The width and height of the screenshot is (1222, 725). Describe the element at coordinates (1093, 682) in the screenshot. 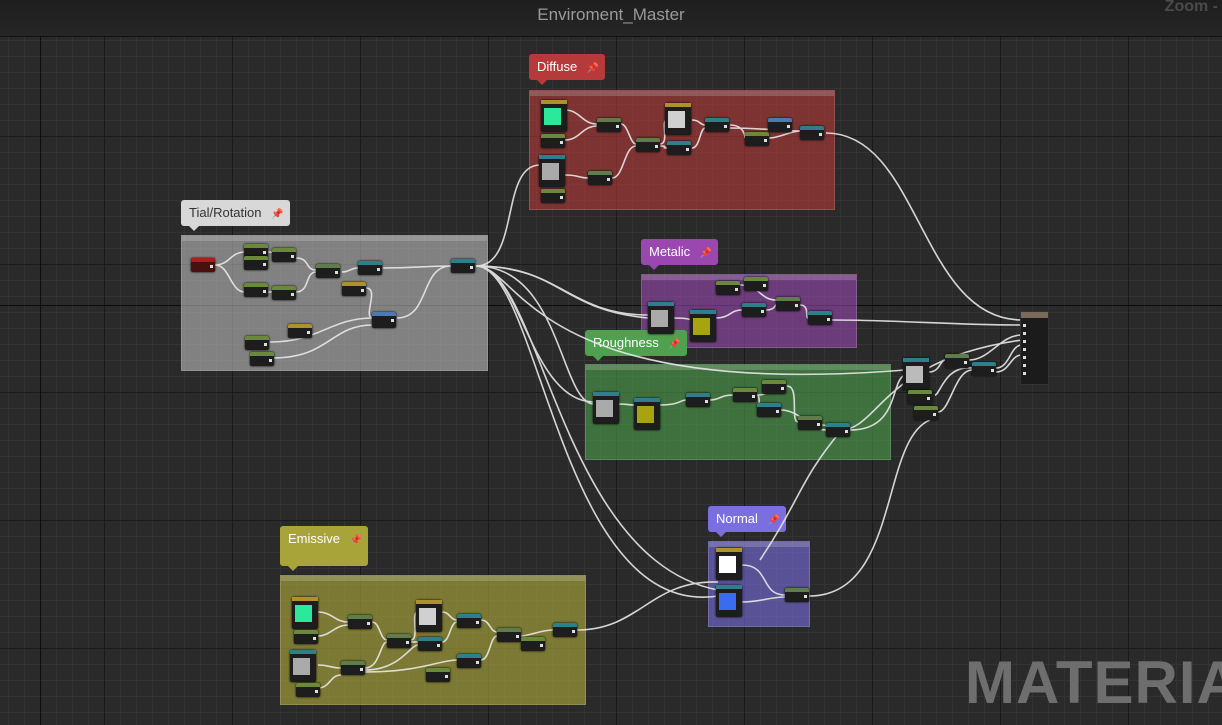

I see `watermark-text: MATERIAL` at that location.